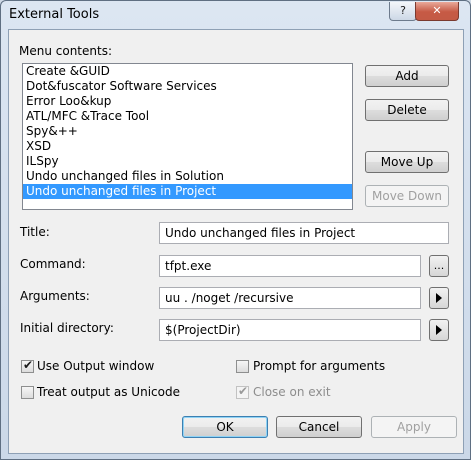  Describe the element at coordinates (225, 427) in the screenshot. I see `ok-button: OK` at that location.